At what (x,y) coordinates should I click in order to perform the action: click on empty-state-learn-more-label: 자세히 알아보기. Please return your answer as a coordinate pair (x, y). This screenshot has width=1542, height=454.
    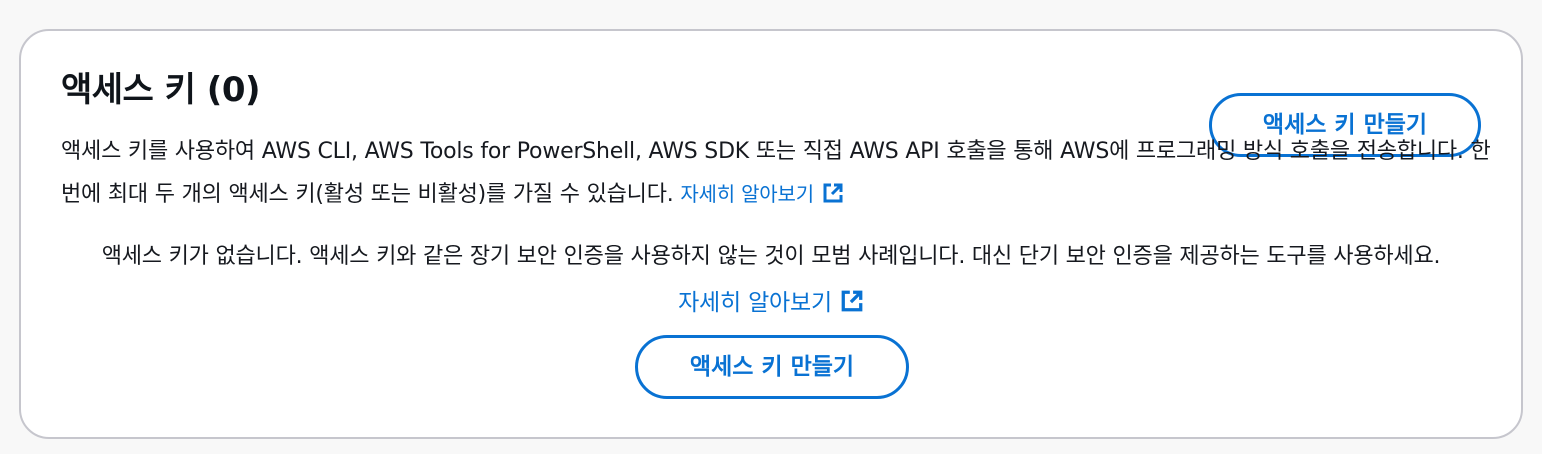
    Looking at the image, I should click on (755, 303).